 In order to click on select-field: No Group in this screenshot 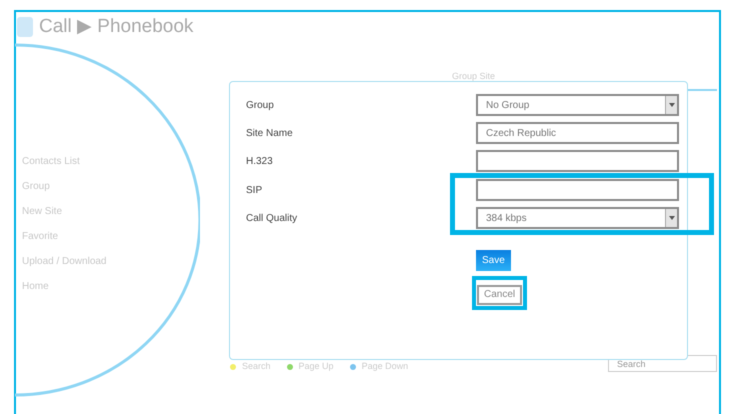, I will do `click(577, 105)`.